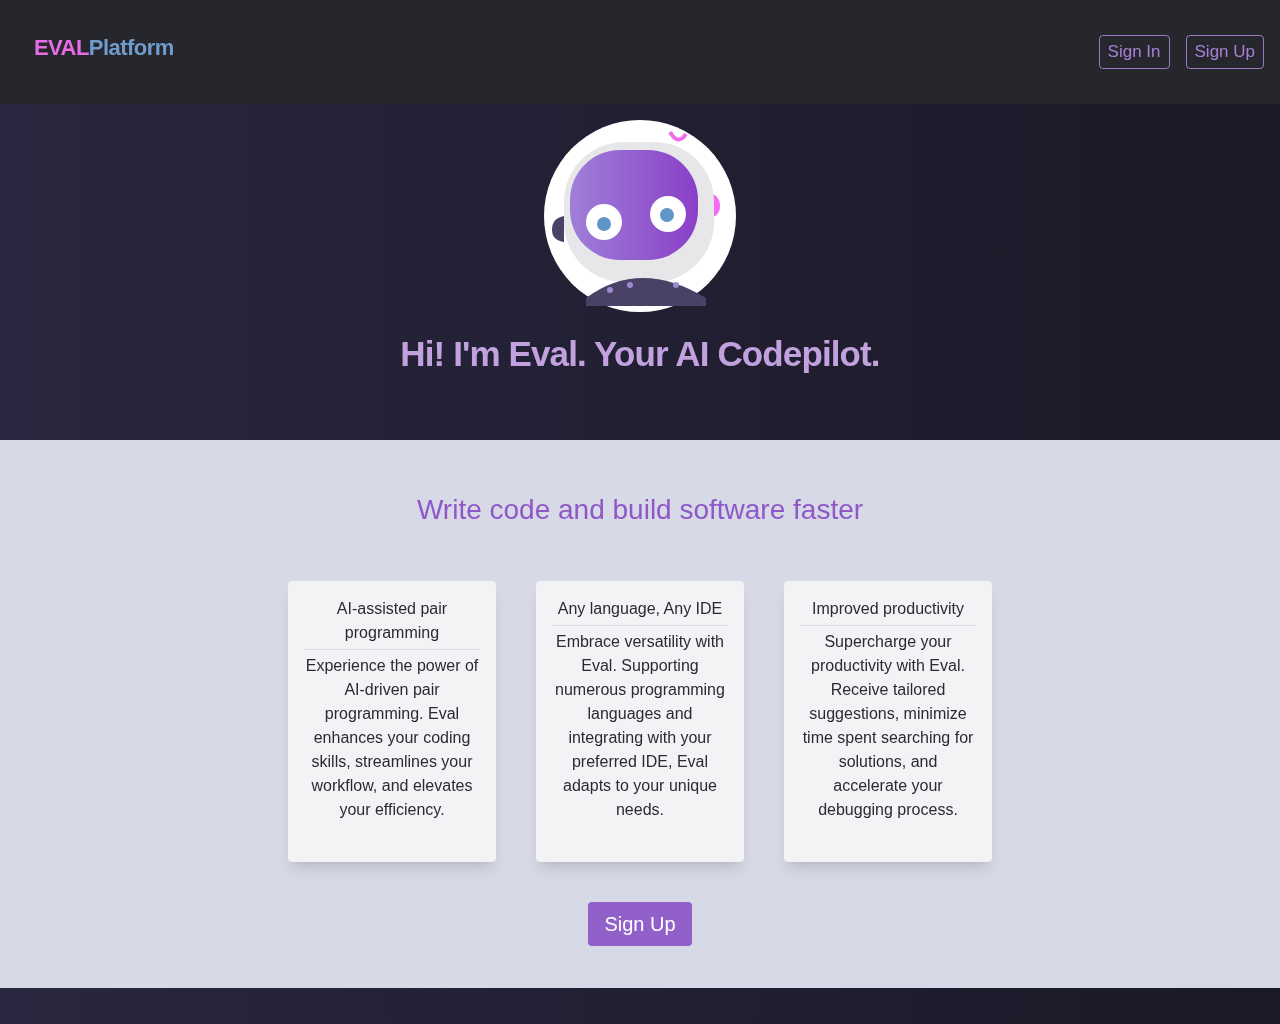 This screenshot has height=1024, width=1280. Describe the element at coordinates (640, 354) in the screenshot. I see `hero-heading: Hi! I'm Eval. Your AI Codepilot.` at that location.